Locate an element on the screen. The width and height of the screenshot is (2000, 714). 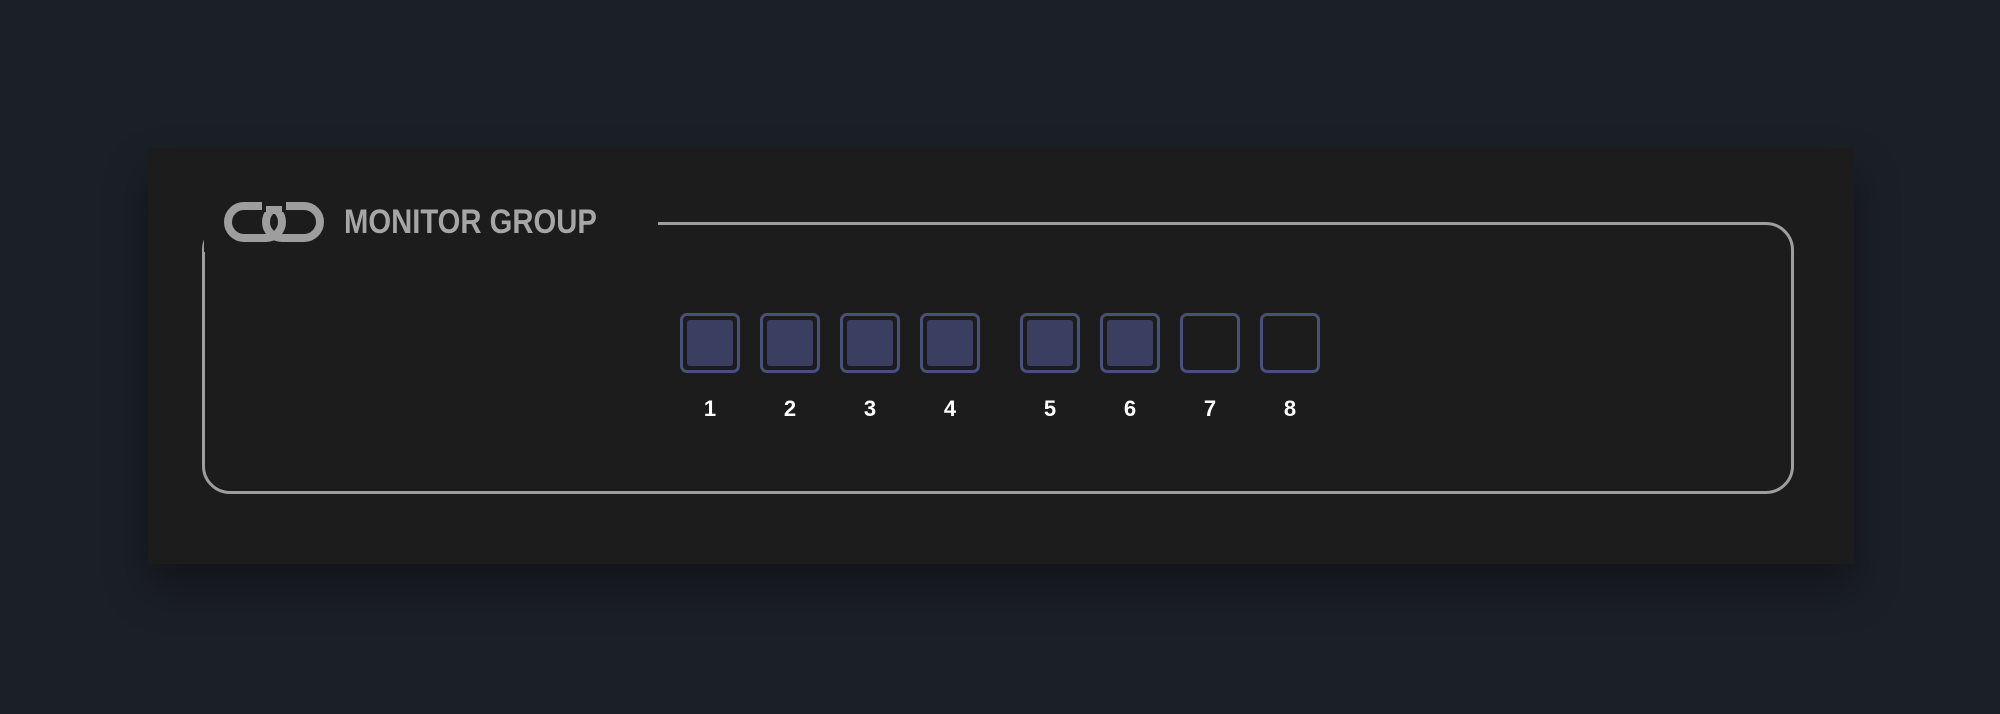
channel-5-indicator is located at coordinates (1050, 343).